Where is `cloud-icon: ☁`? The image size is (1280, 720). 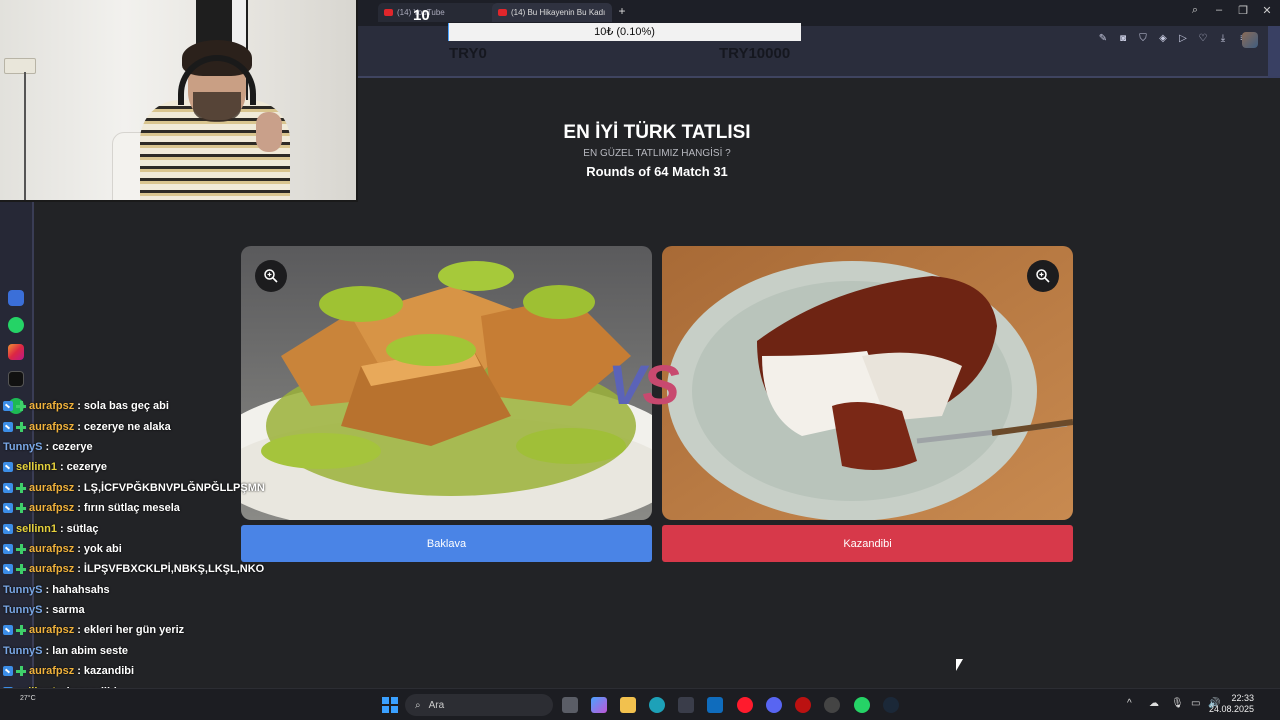 cloud-icon: ☁ is located at coordinates (1154, 703).